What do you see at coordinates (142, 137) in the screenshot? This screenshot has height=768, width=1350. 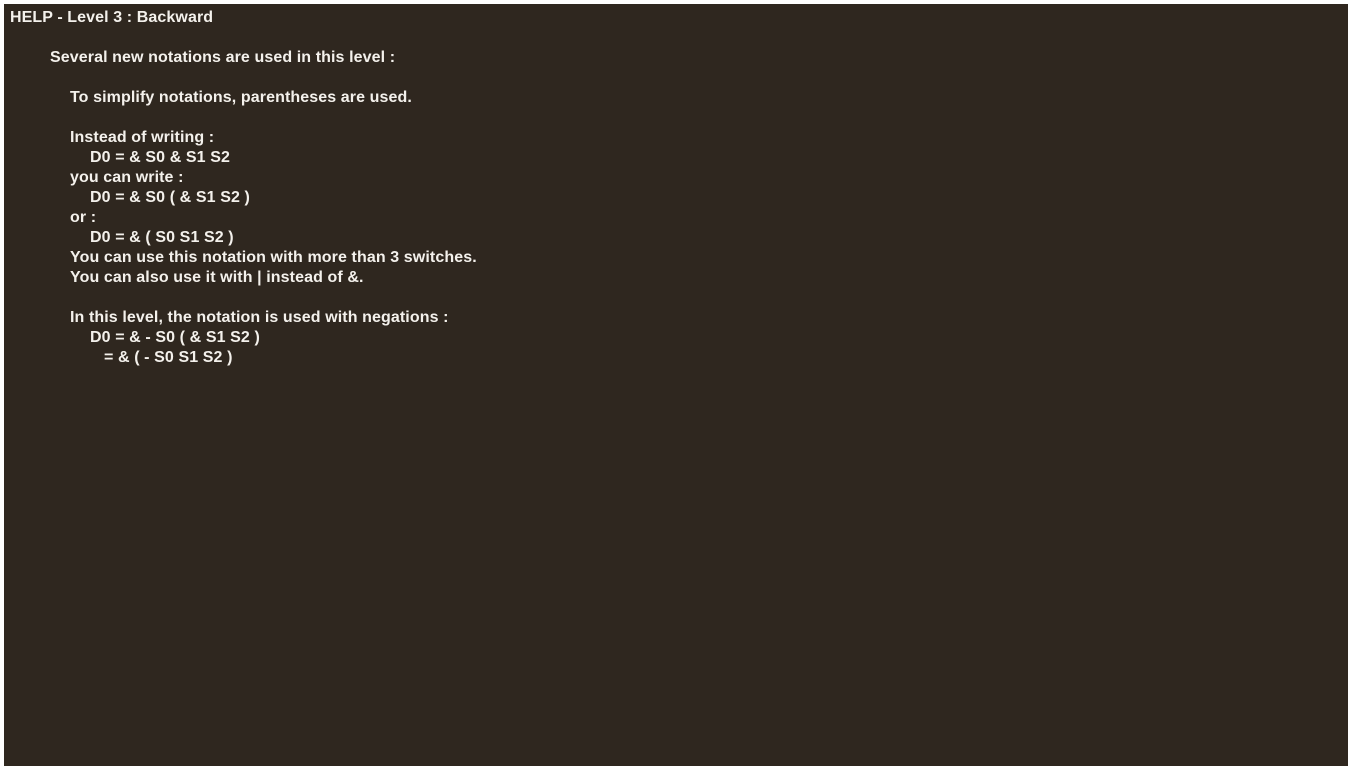 I see `instead-of-writing-text: Instead of writing :` at bounding box center [142, 137].